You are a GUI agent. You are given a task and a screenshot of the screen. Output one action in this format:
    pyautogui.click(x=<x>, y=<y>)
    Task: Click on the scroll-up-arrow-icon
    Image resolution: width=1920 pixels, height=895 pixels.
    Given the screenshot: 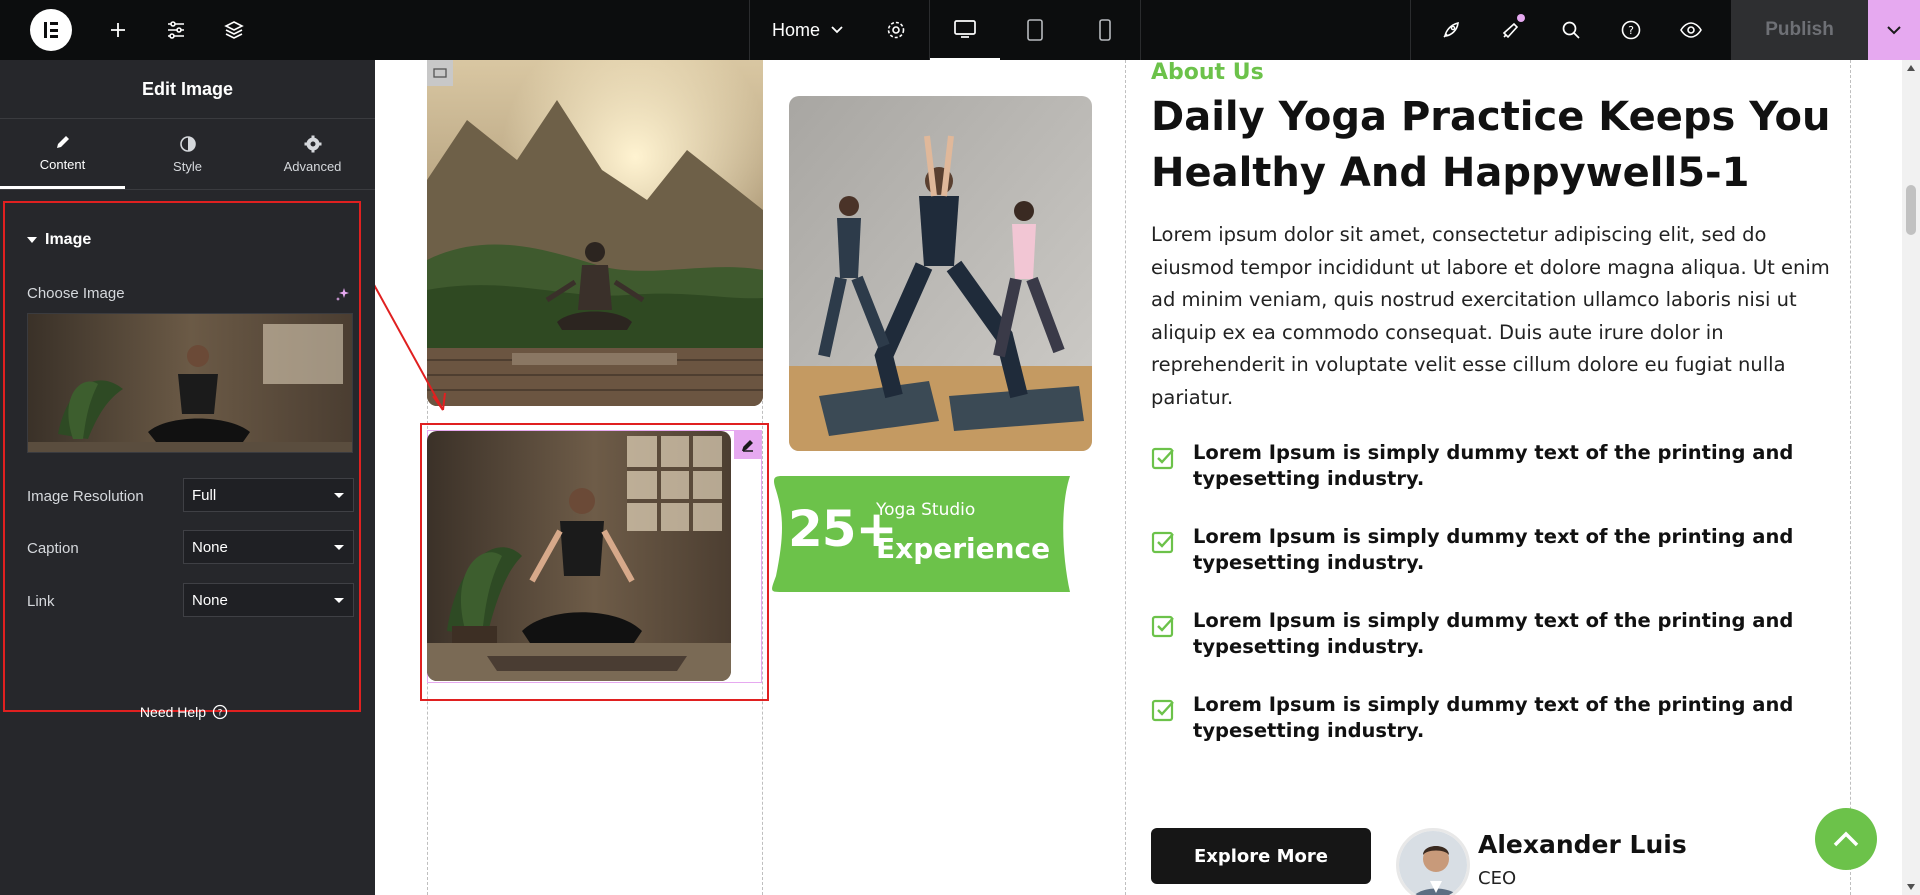 What is the action you would take?
    pyautogui.click(x=1911, y=68)
    